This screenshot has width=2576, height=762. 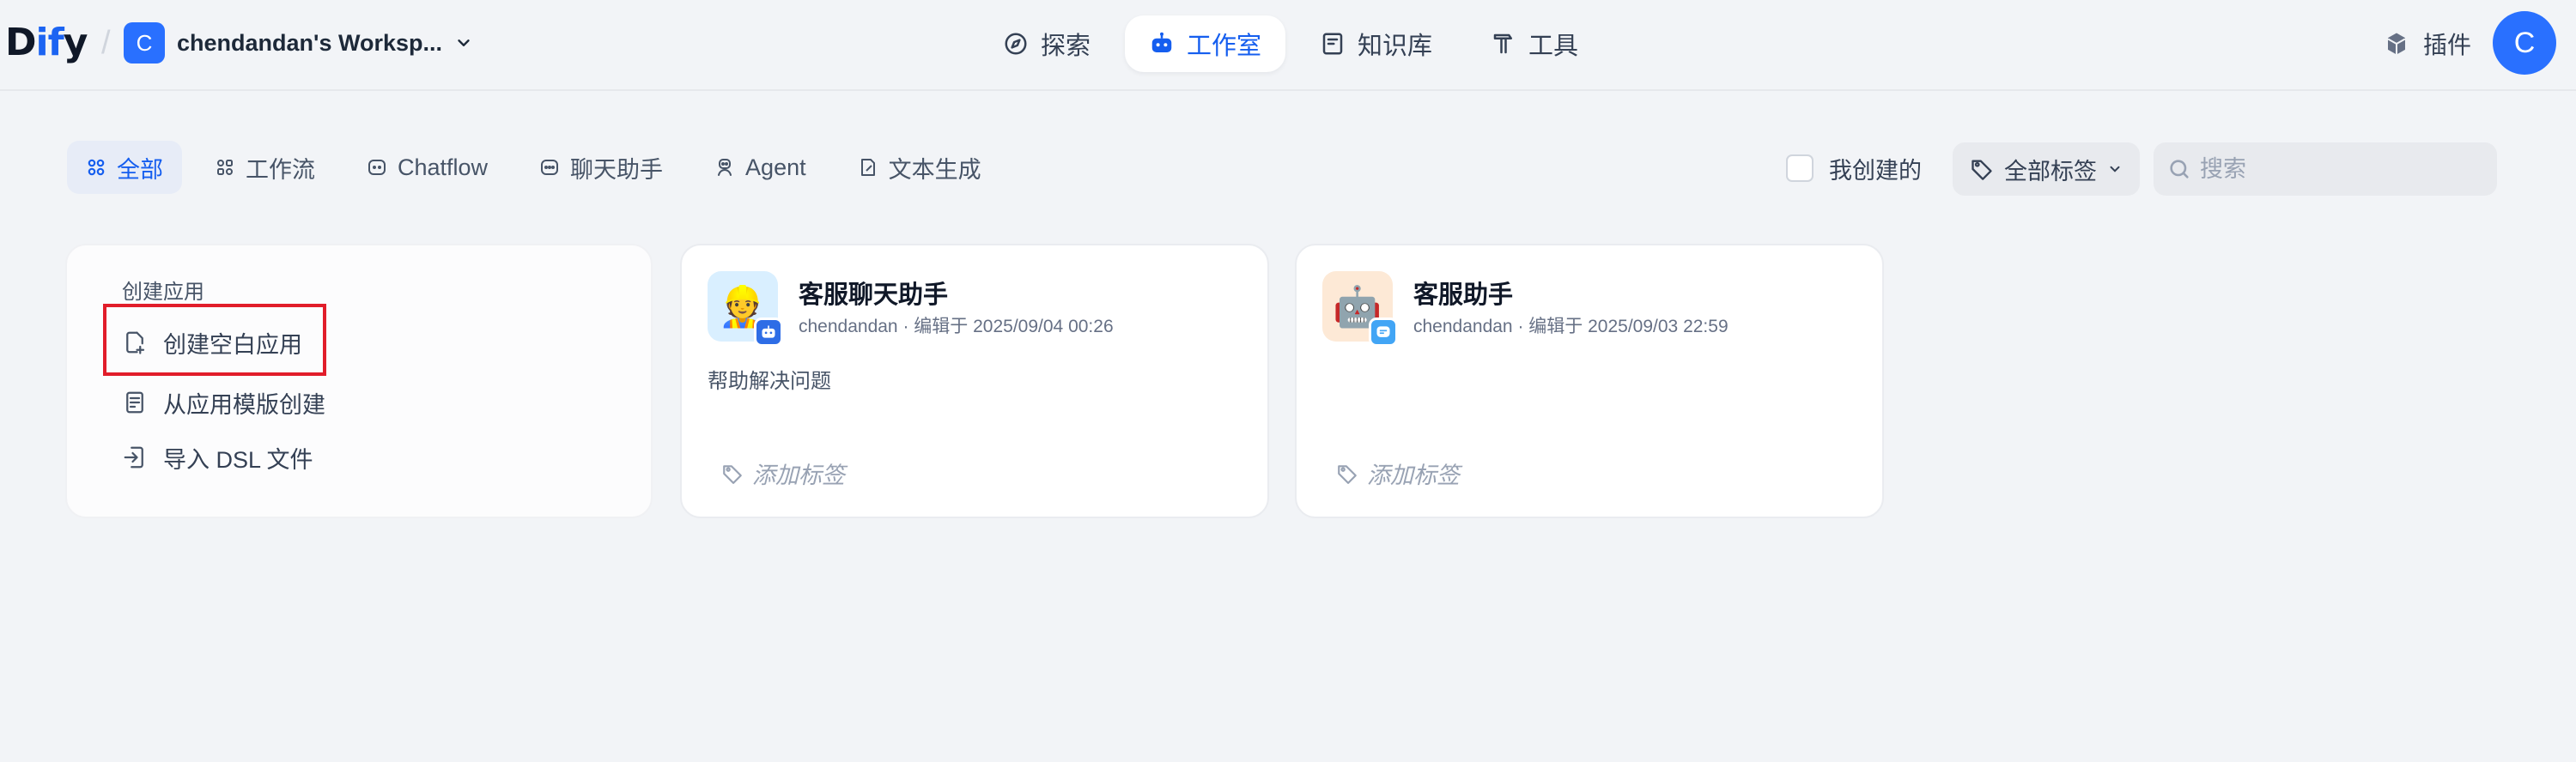 I want to click on nav-tools: 工具, so click(x=1535, y=43).